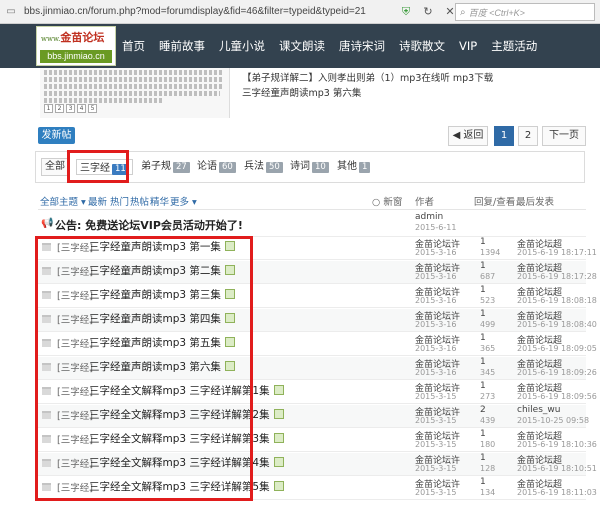 The image size is (600, 505). I want to click on thread-date: 2015-3-16, so click(436, 252).